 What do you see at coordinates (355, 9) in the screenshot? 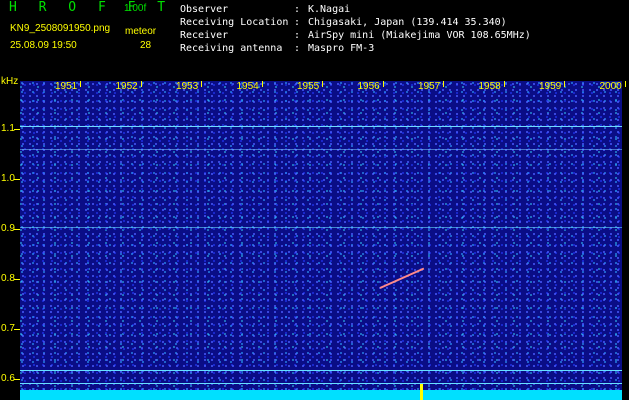
I see `info-row-observer: Observer : K.Nagai` at bounding box center [355, 9].